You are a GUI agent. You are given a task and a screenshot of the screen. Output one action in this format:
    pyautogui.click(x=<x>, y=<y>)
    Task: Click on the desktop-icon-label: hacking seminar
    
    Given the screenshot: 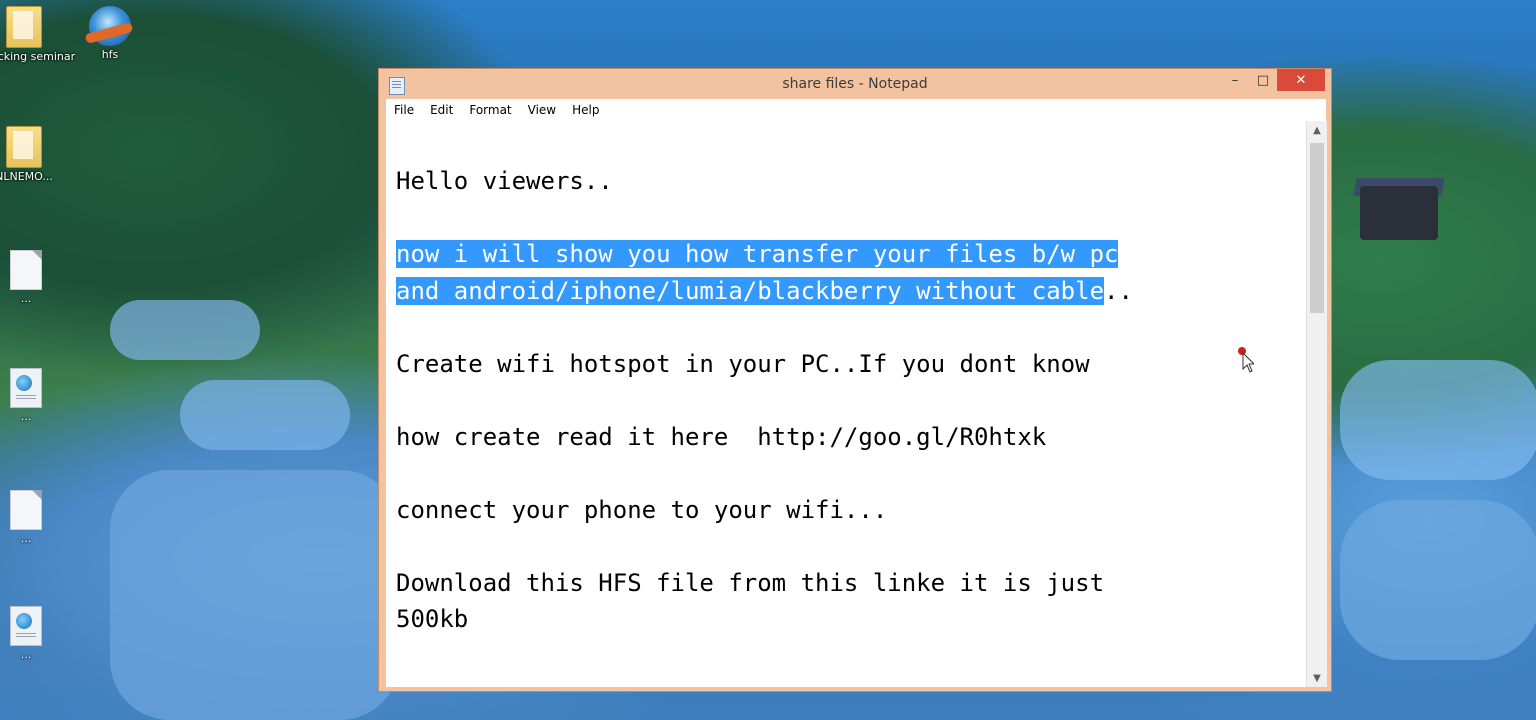 What is the action you would take?
    pyautogui.click(x=38, y=56)
    